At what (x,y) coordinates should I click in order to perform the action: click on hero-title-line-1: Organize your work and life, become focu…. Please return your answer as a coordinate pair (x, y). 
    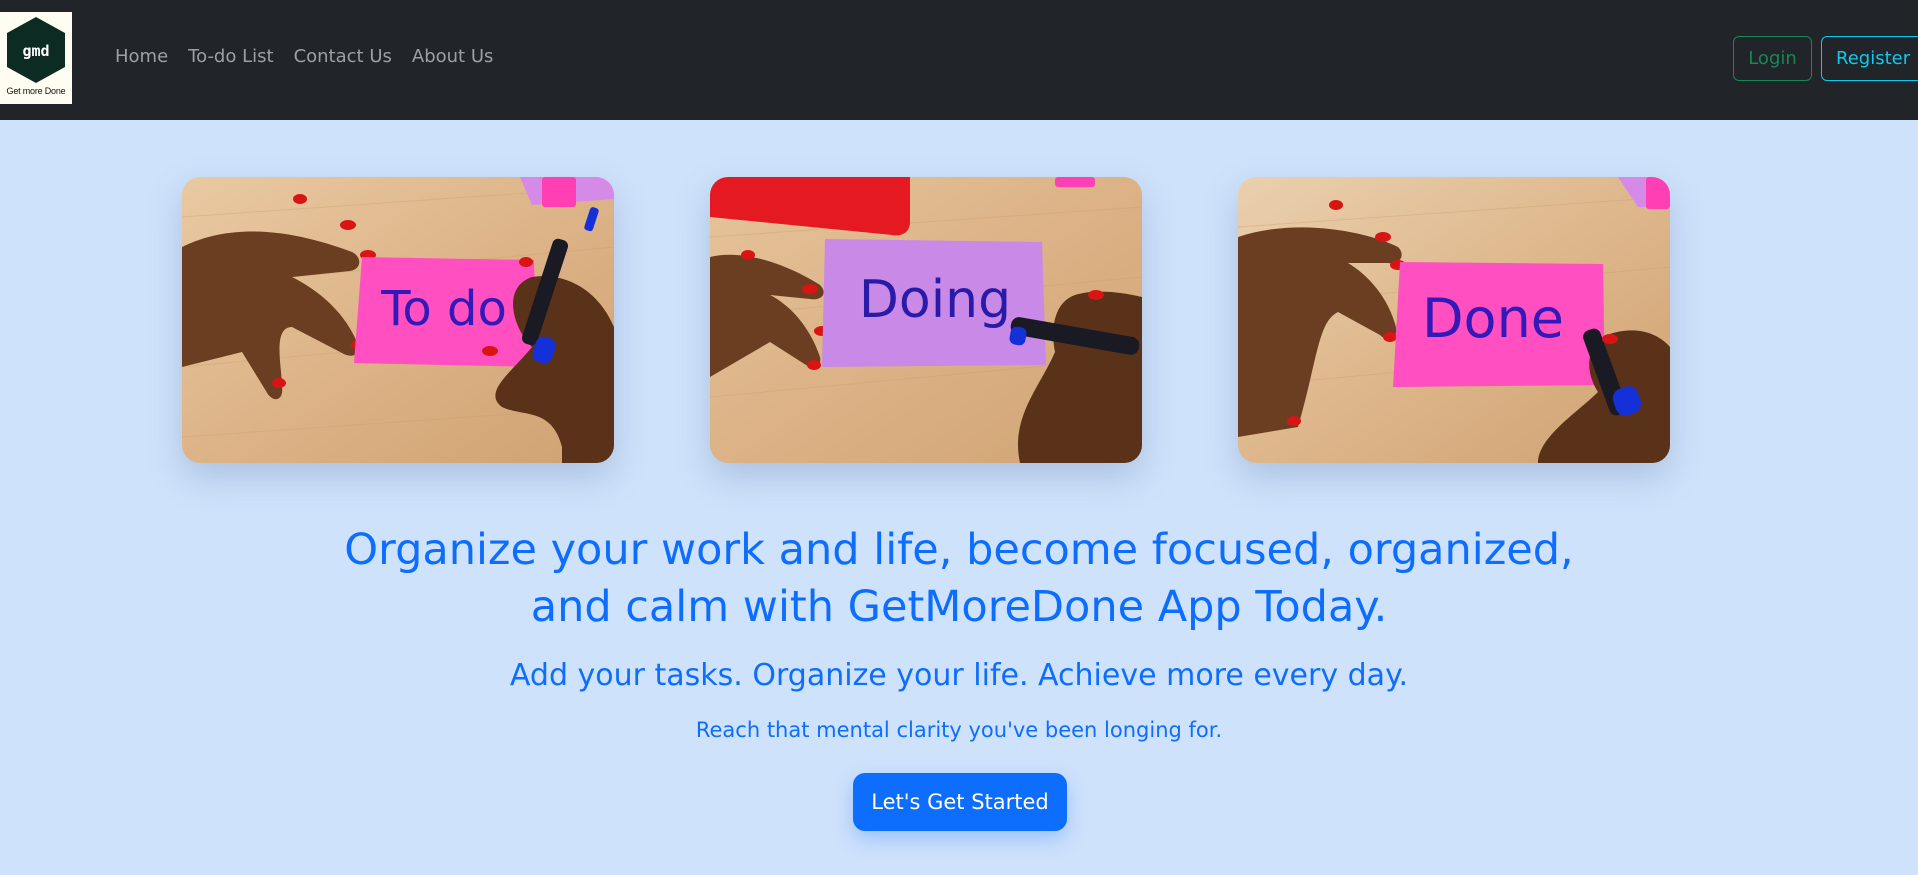
    Looking at the image, I should click on (959, 550).